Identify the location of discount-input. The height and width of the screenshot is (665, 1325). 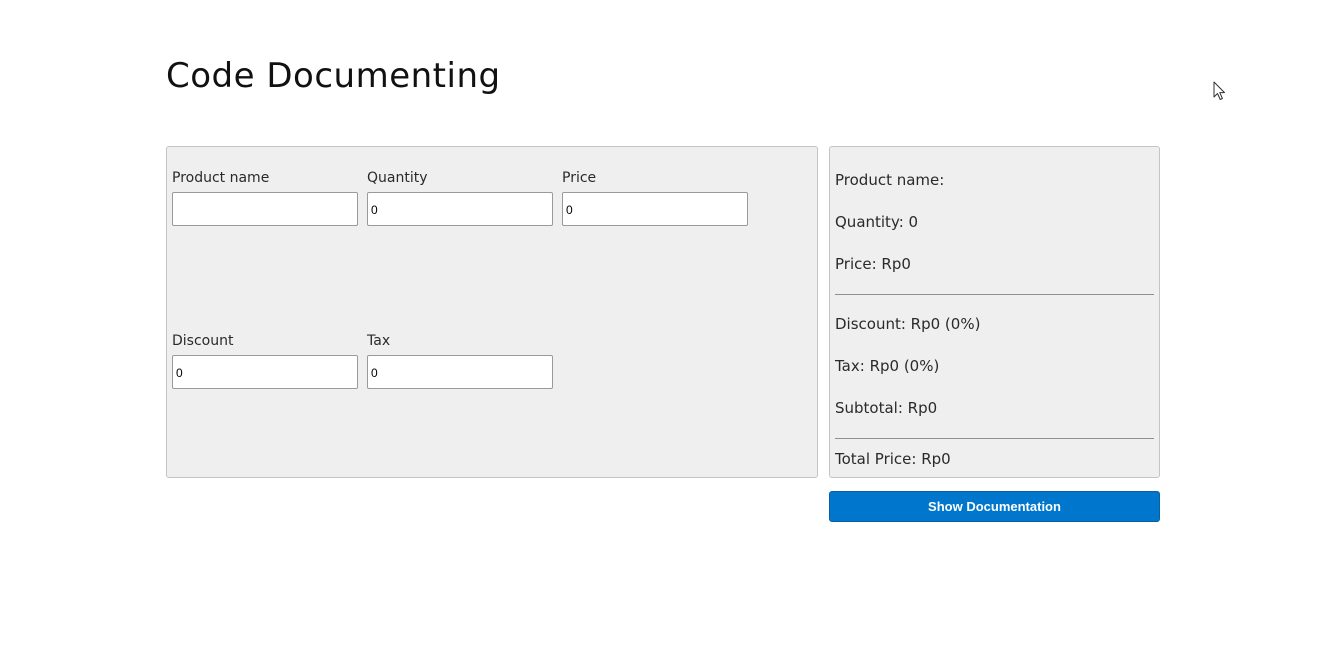
(265, 372).